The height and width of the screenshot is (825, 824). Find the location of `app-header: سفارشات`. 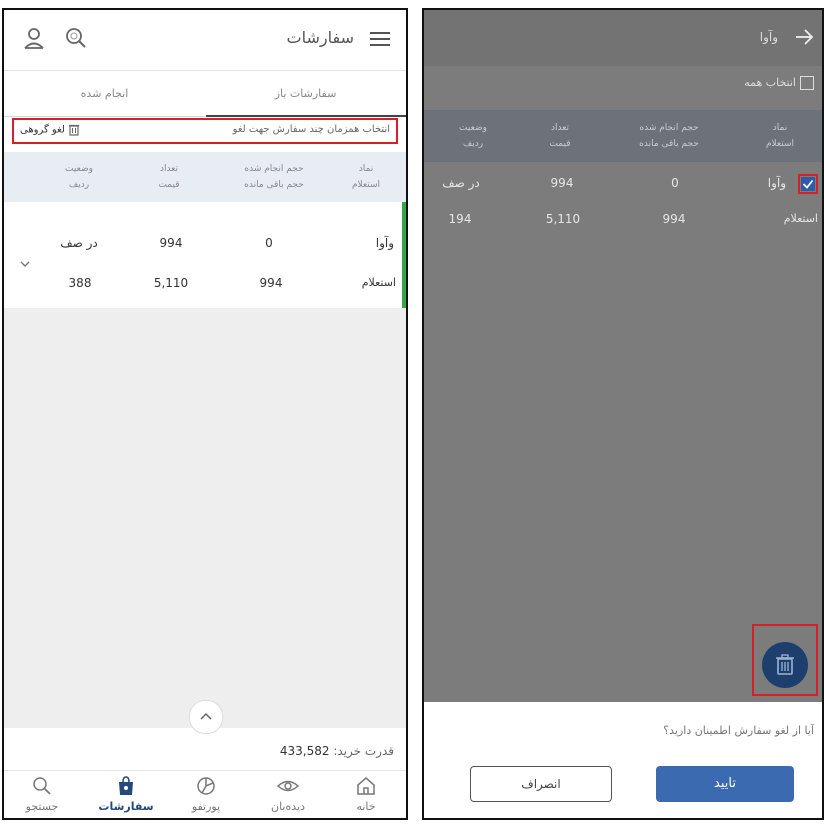

app-header: سفارشات is located at coordinates (205, 40).